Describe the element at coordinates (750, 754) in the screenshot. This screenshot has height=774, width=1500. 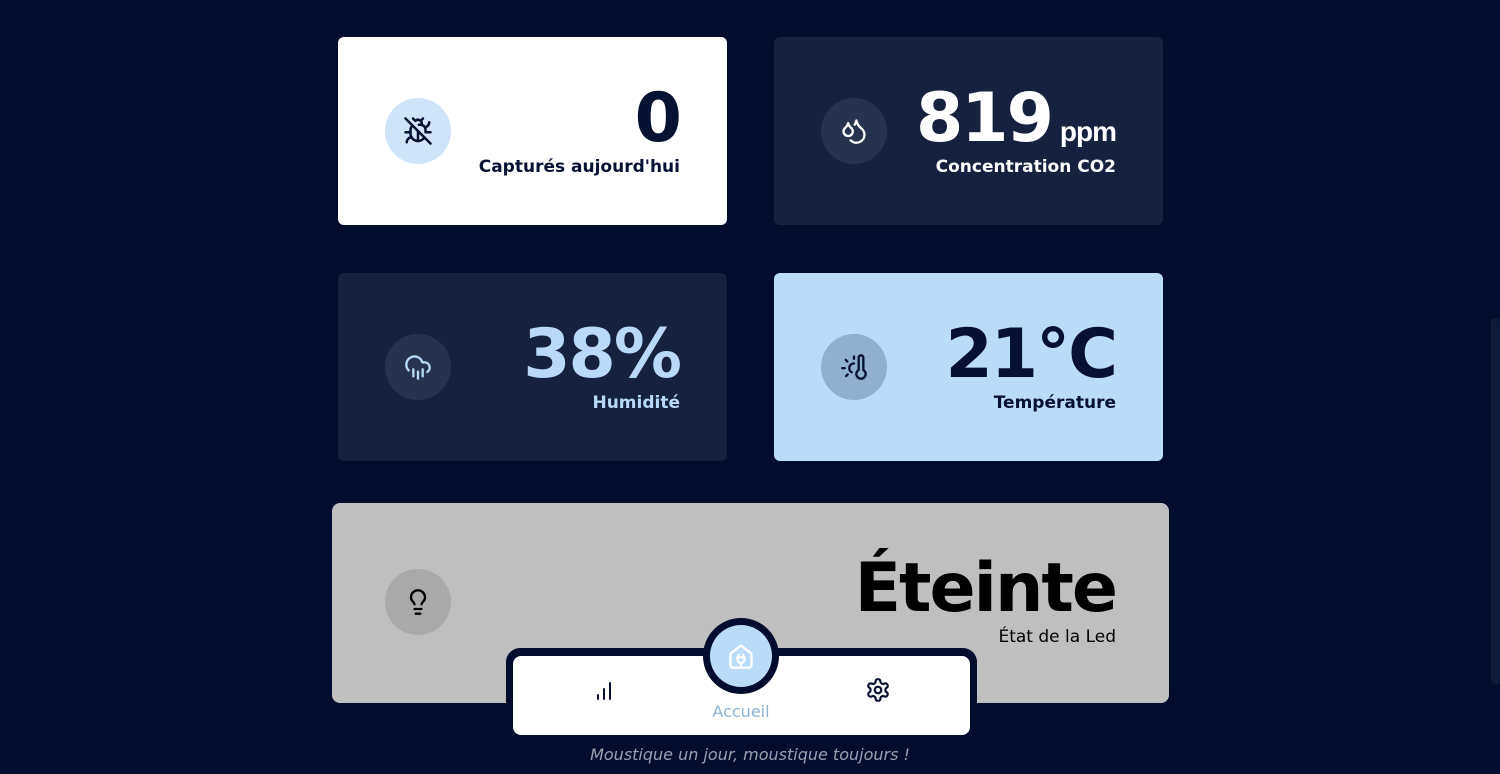
I see `footer-tagline: Moustique un jour, moustique toujours !` at that location.